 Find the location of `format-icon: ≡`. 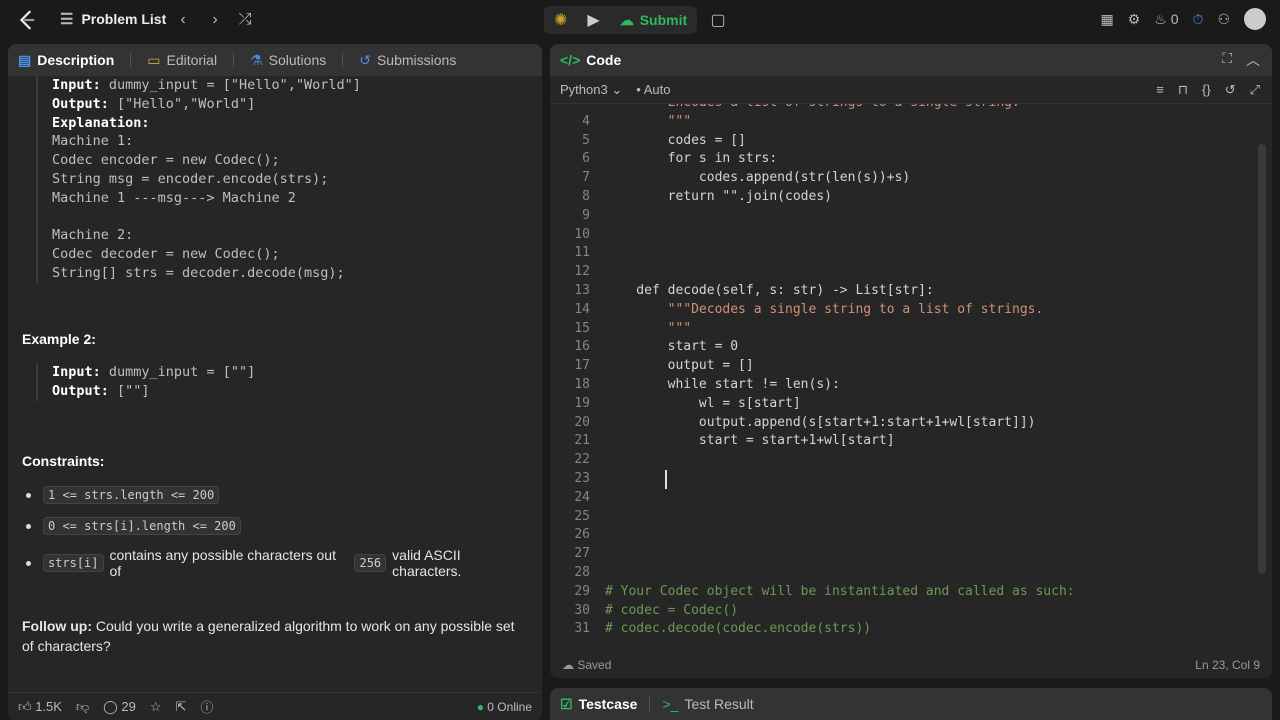

format-icon: ≡ is located at coordinates (1160, 90).